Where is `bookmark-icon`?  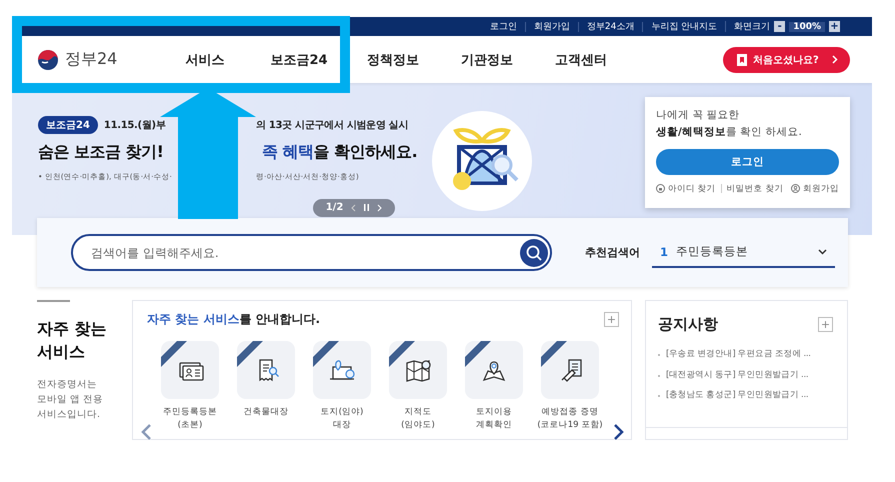
bookmark-icon is located at coordinates (742, 60).